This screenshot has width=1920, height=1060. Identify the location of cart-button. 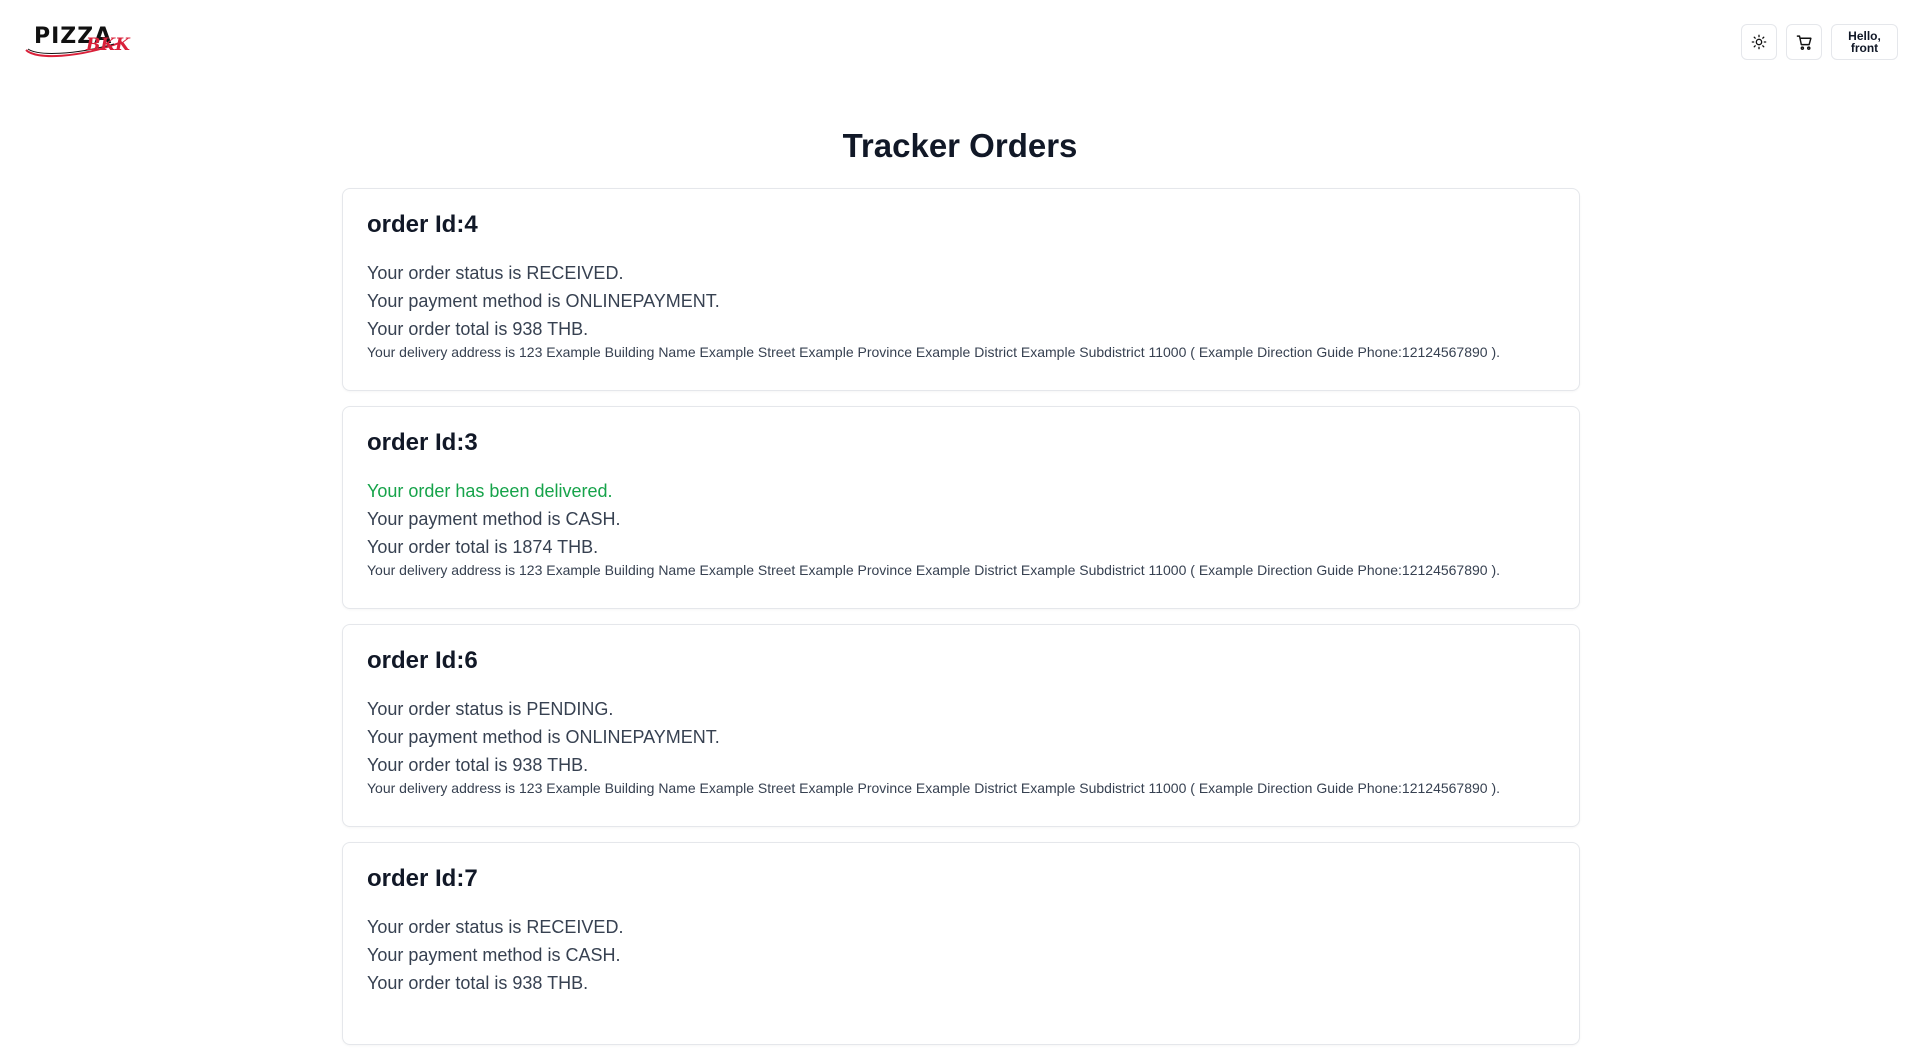
(1804, 42).